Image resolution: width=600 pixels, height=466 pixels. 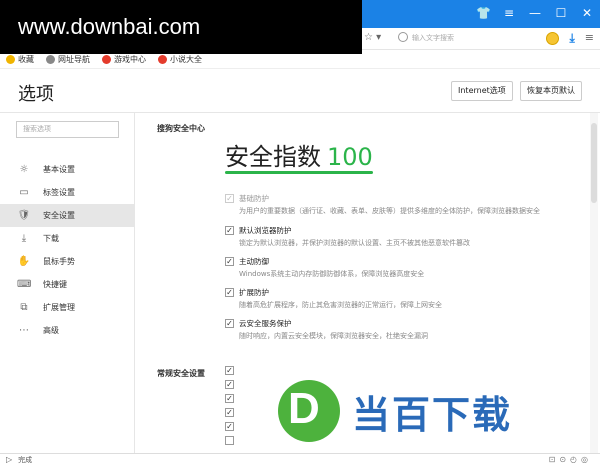 What do you see at coordinates (50, 59) in the screenshot?
I see `globe-icon` at bounding box center [50, 59].